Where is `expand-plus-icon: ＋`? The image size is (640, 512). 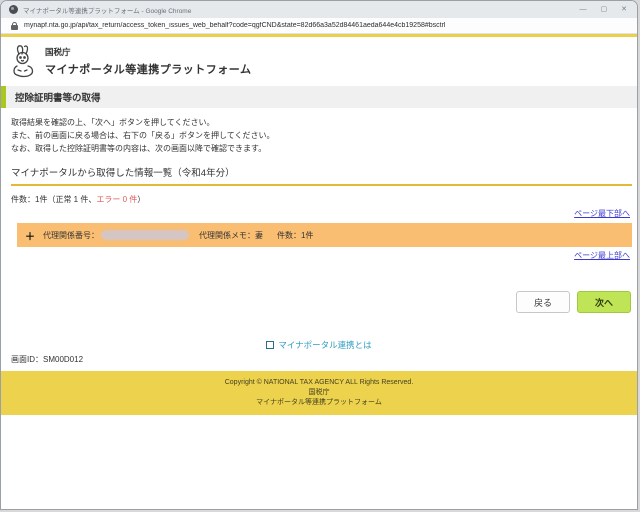 expand-plus-icon: ＋ is located at coordinates (30, 235).